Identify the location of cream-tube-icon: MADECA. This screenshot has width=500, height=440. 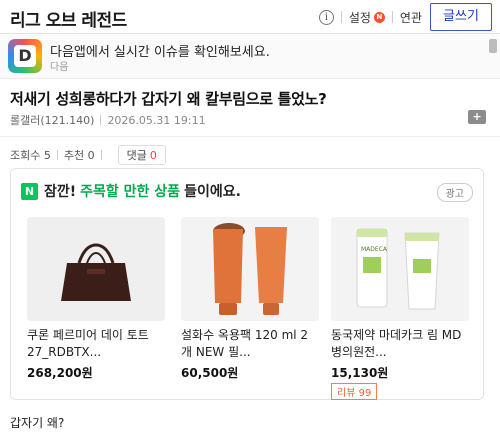
(400, 269).